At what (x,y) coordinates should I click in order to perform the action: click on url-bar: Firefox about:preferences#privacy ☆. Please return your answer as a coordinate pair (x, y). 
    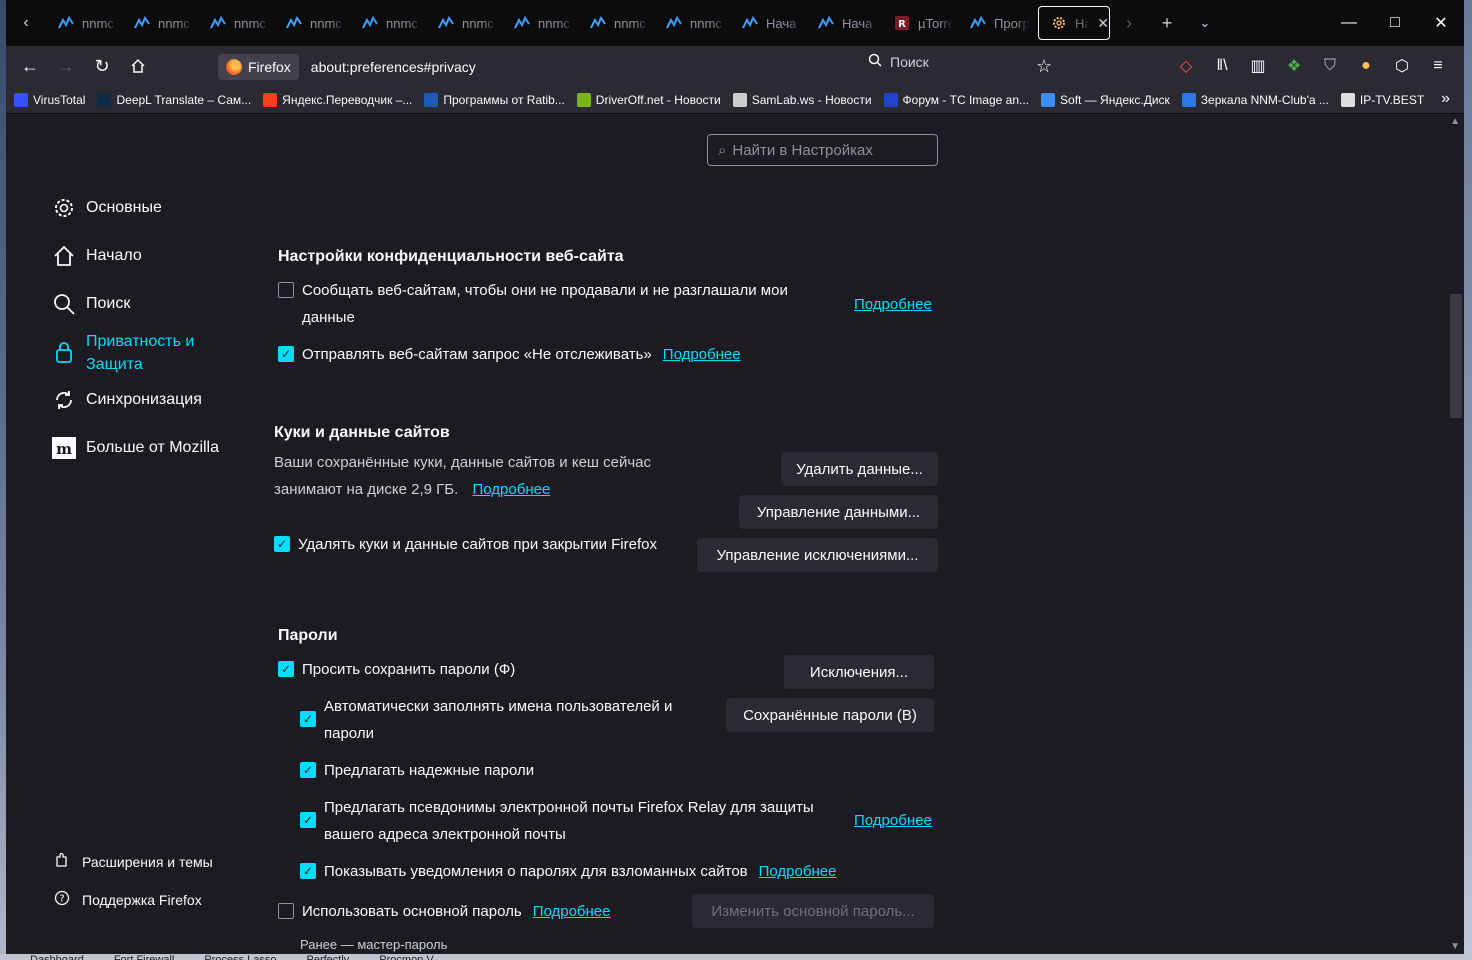
    Looking at the image, I should click on (663, 67).